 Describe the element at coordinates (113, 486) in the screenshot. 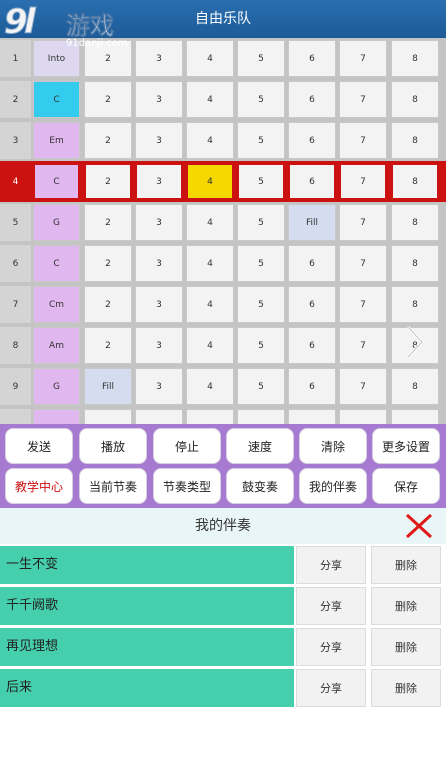

I see `control-button: 当前节奏` at that location.